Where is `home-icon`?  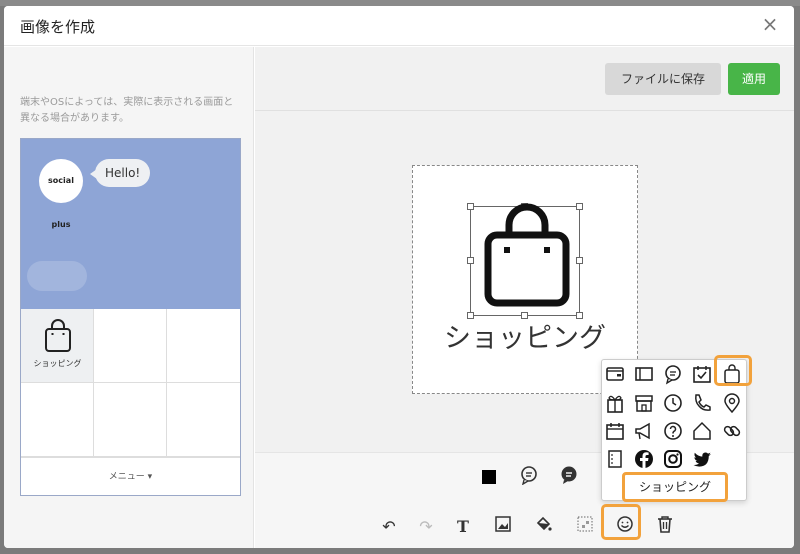
home-icon is located at coordinates (702, 431).